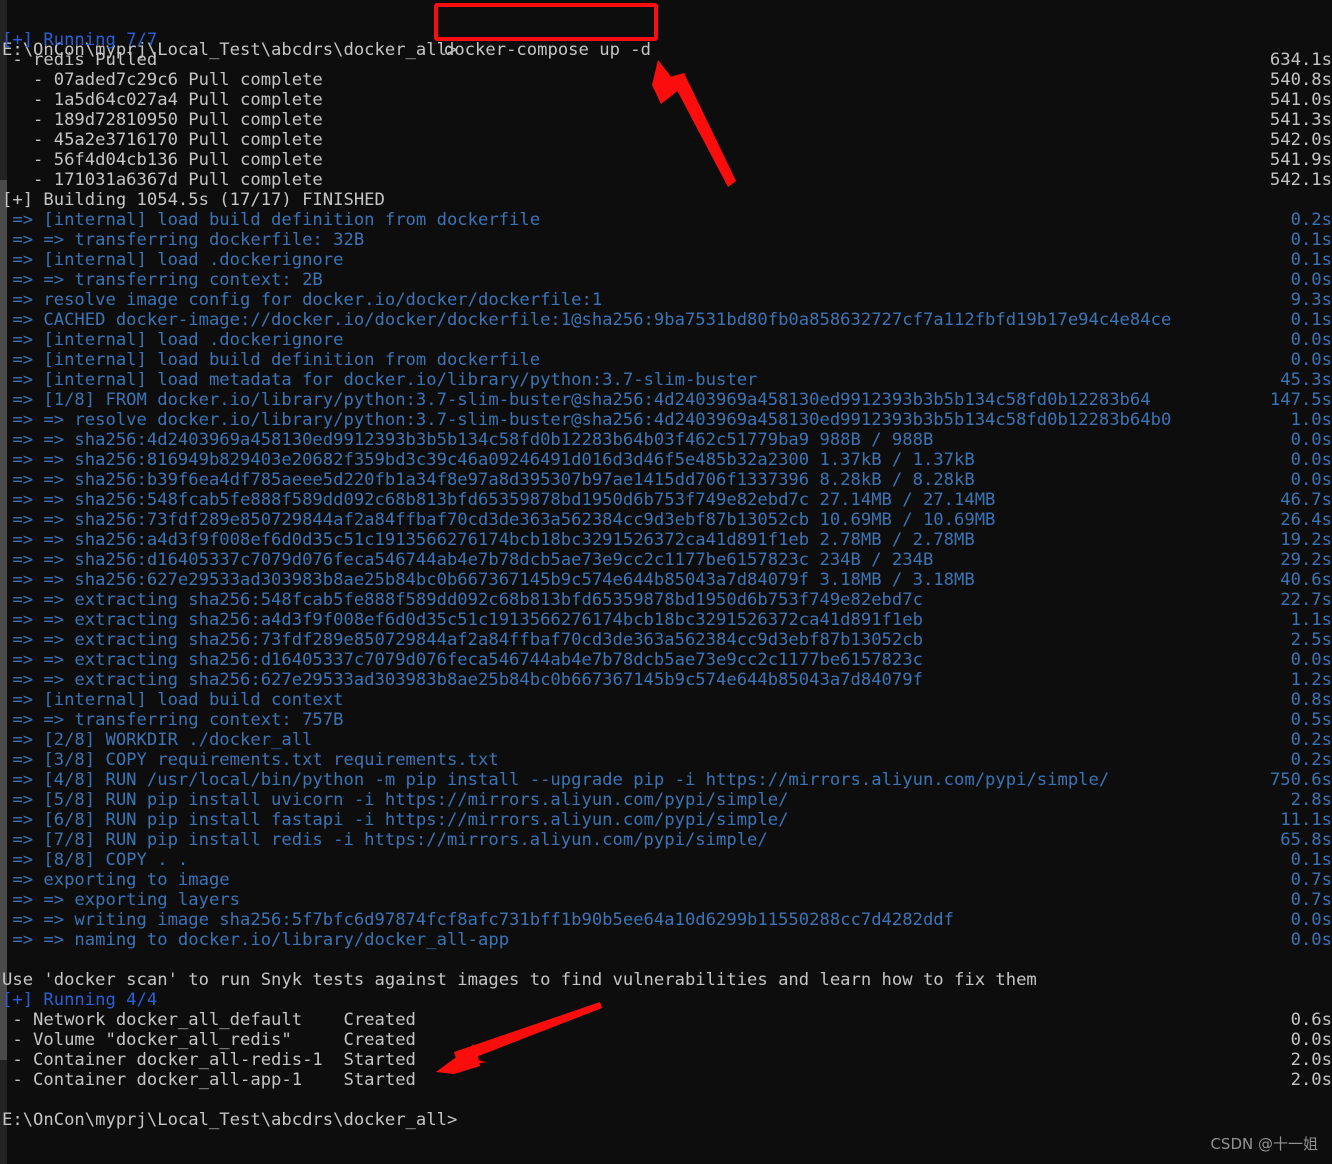 The image size is (1332, 1164). What do you see at coordinates (666, 740) in the screenshot?
I see `terminal-line: => [2/8] WORKDIR ./docker_all 0.2s` at bounding box center [666, 740].